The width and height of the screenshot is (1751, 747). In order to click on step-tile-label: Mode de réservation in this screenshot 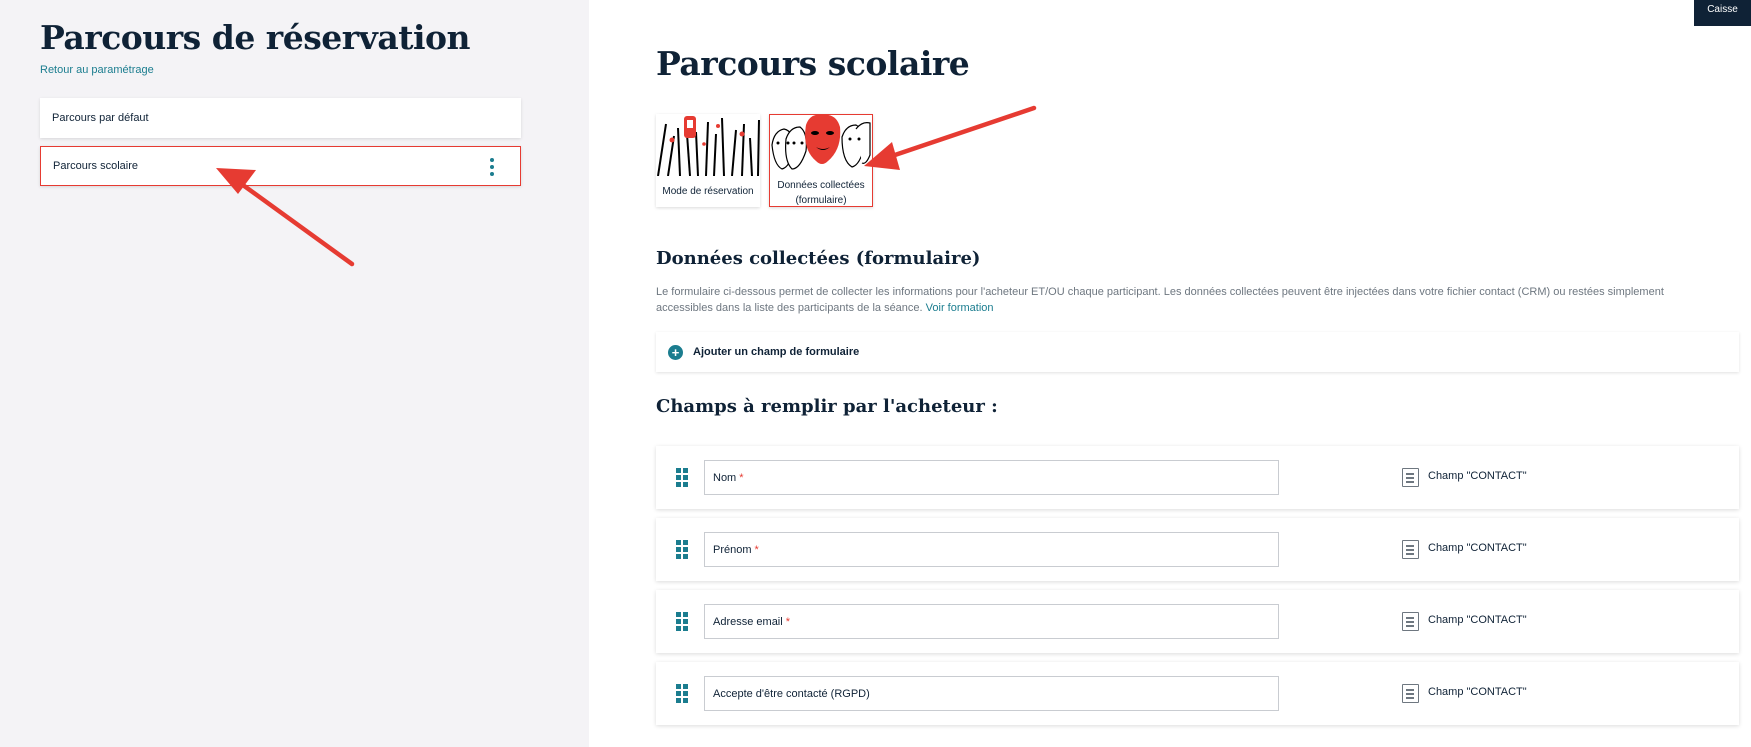, I will do `click(708, 191)`.